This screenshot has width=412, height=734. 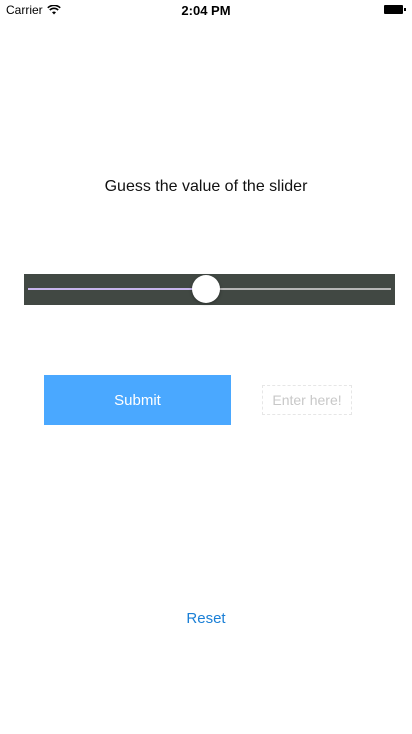 I want to click on battery-icon, so click(x=395, y=9).